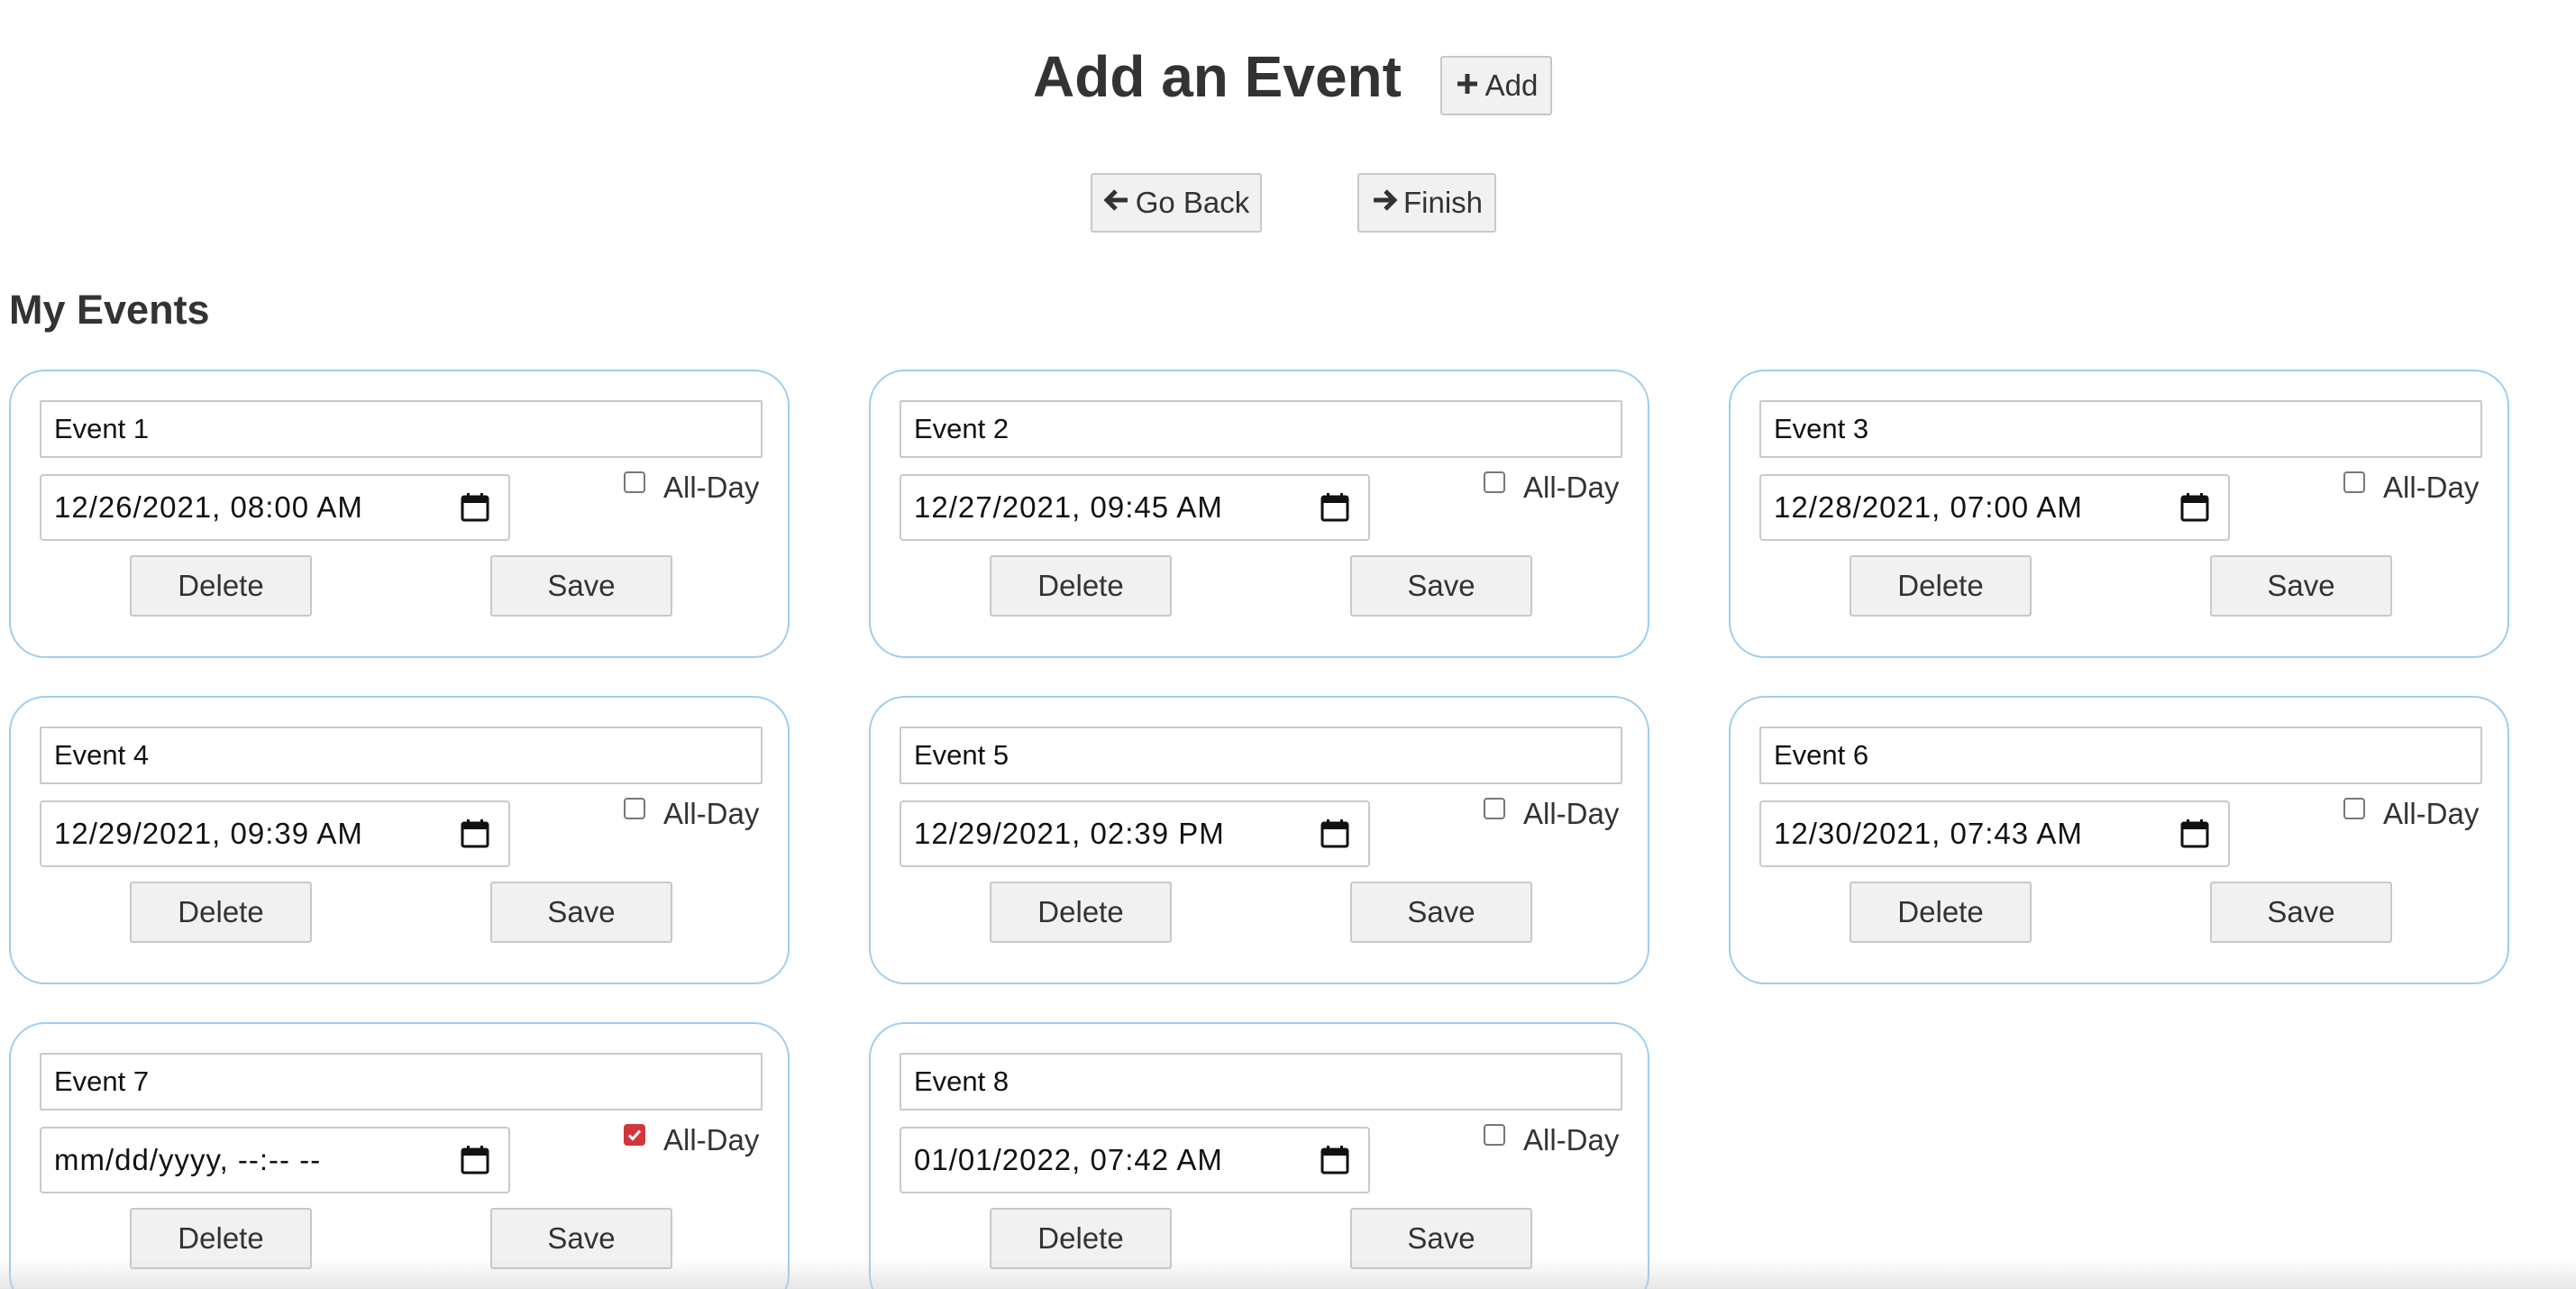 This screenshot has width=2576, height=1289. I want to click on page-title: Add an Event, so click(1217, 76).